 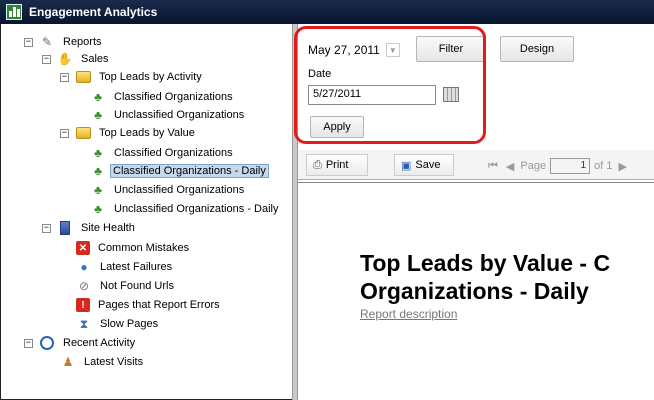 What do you see at coordinates (83, 248) in the screenshot?
I see `error-x-icon: ✕` at bounding box center [83, 248].